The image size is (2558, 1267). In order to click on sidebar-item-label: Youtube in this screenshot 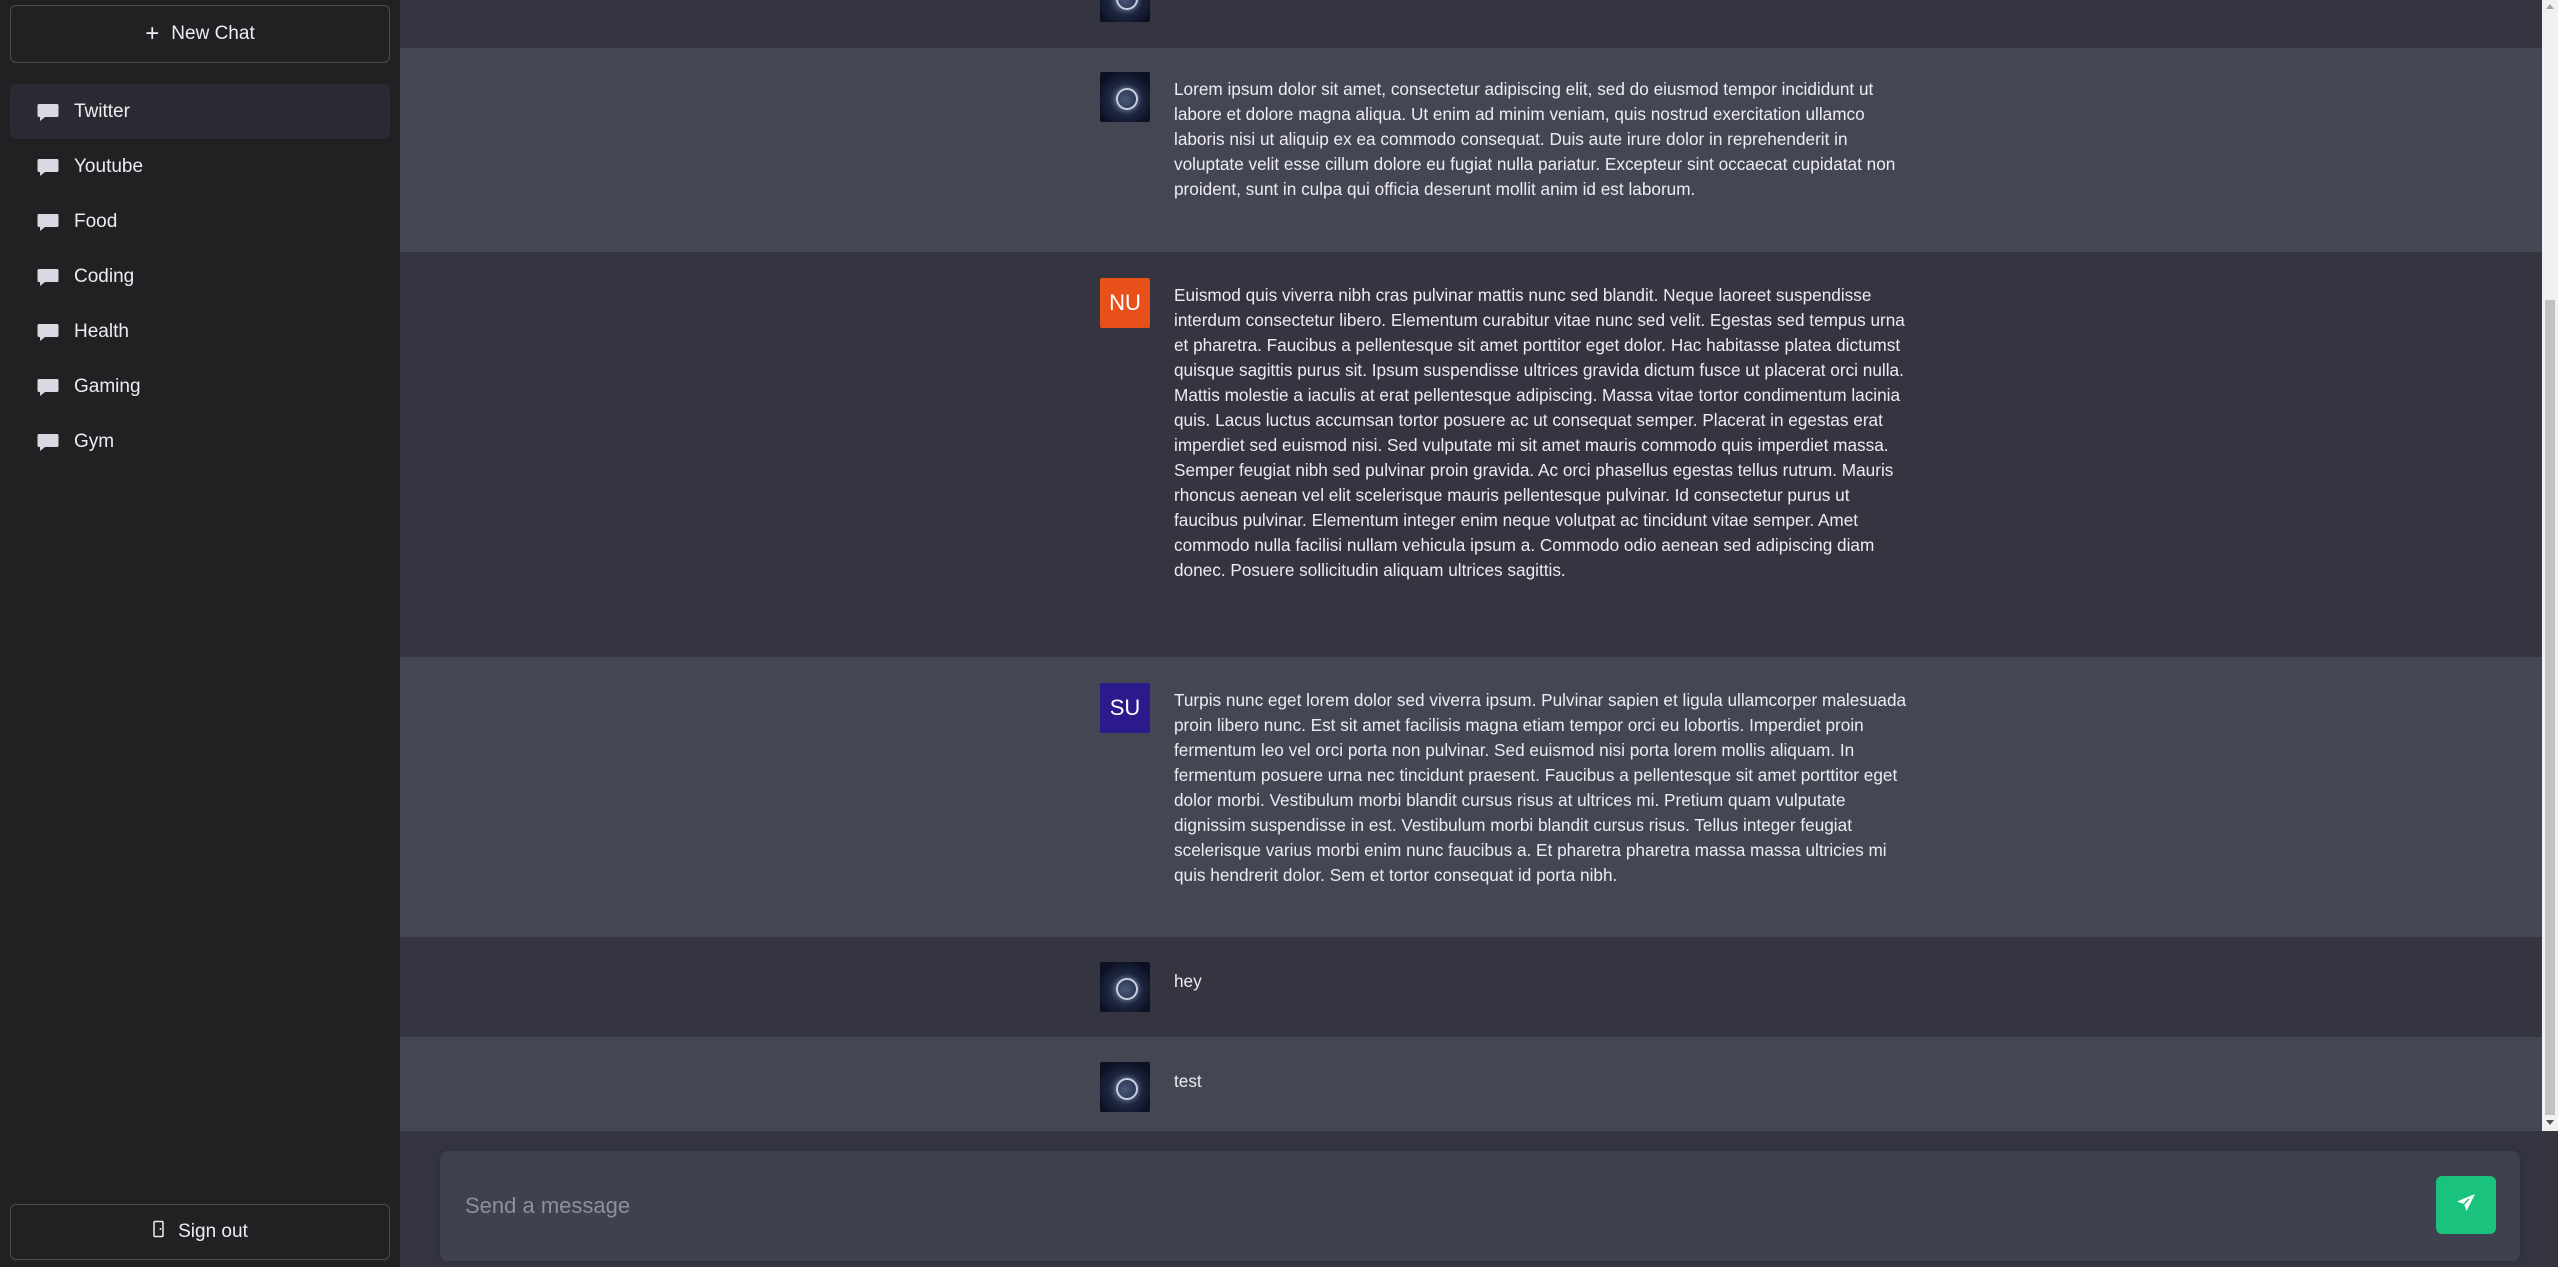, I will do `click(109, 166)`.